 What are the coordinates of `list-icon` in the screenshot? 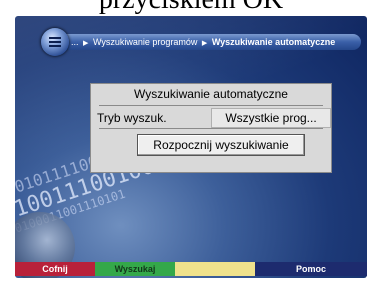 It's located at (55, 42).